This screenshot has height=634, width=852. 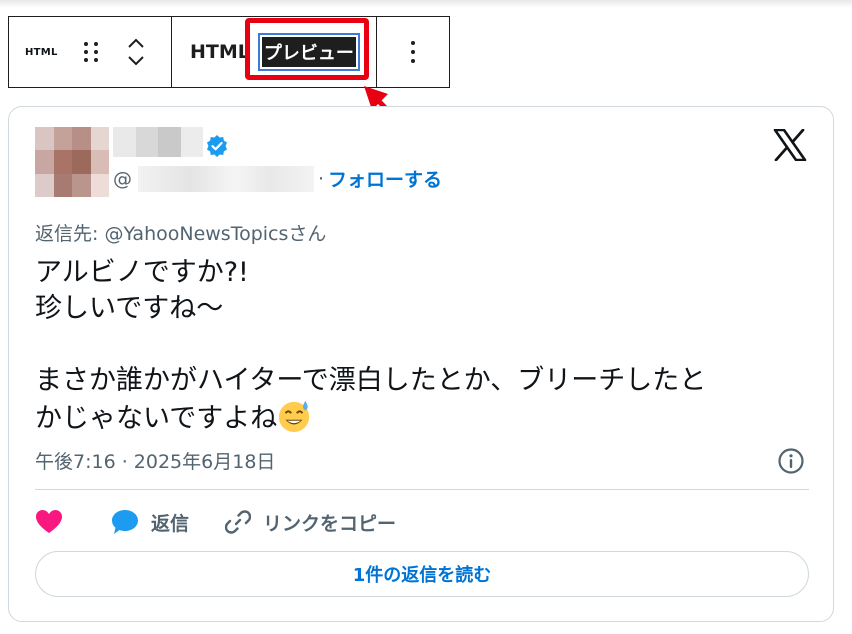 What do you see at coordinates (215, 522) in the screenshot?
I see `post-actions: 返信 リンクをコピー` at bounding box center [215, 522].